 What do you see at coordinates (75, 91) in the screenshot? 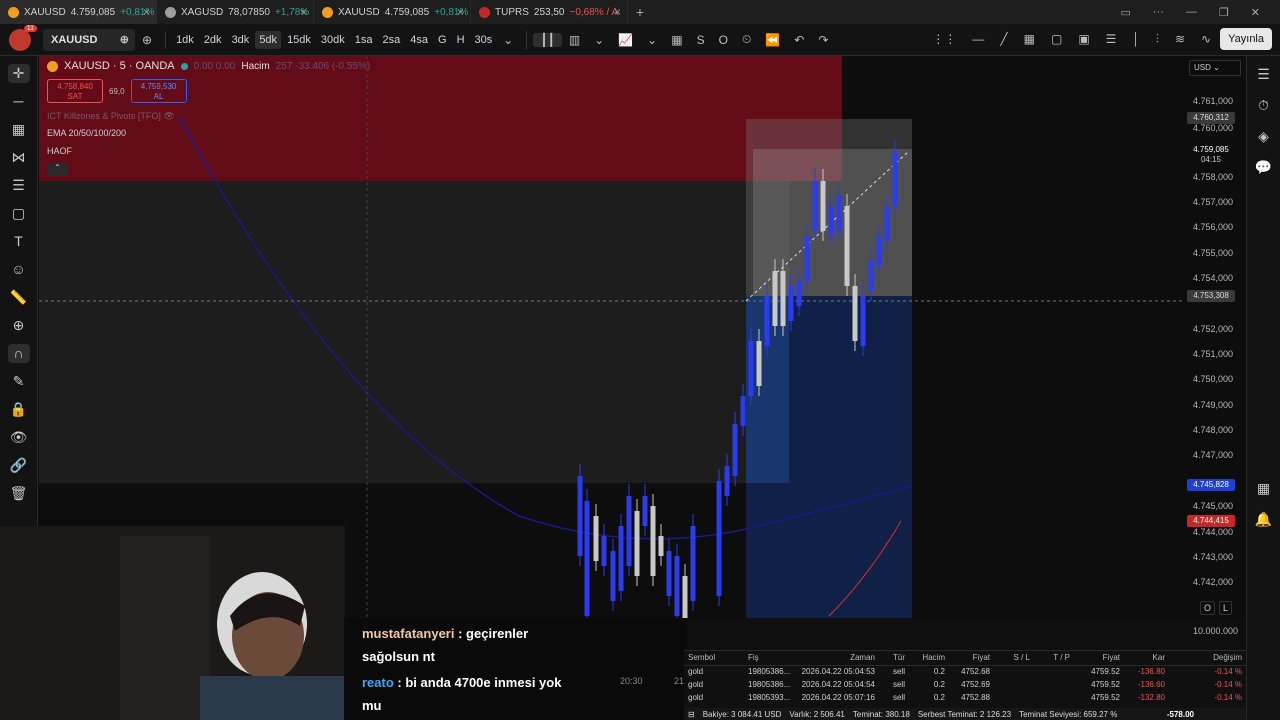
I see `sell-button: 4.758,840 SAT` at bounding box center [75, 91].